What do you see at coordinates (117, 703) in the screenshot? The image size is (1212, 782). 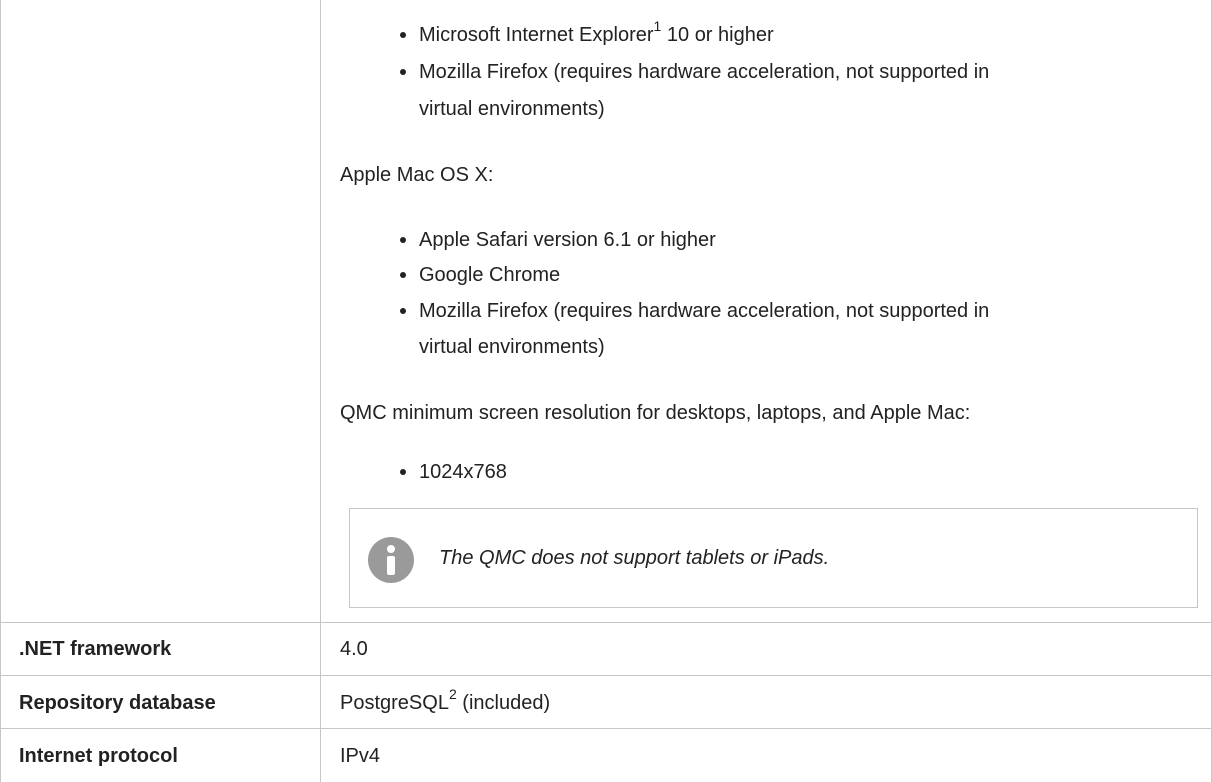 I see `row-label-repository-database: Repository database` at bounding box center [117, 703].